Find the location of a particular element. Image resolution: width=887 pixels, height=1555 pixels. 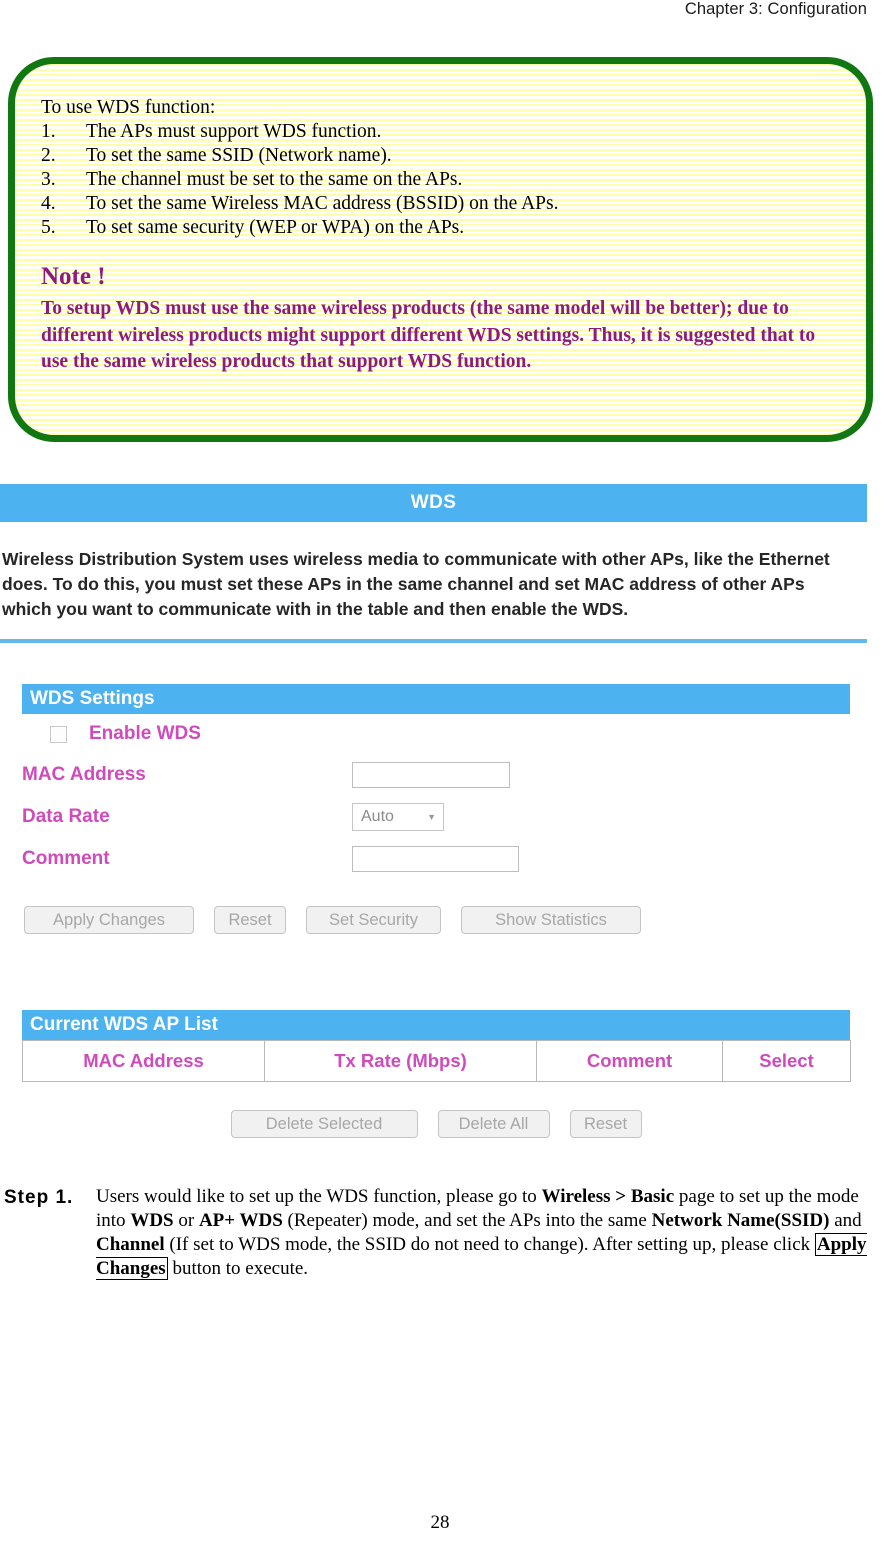

delete-selected-button: Delete Selected is located at coordinates (324, 1124).